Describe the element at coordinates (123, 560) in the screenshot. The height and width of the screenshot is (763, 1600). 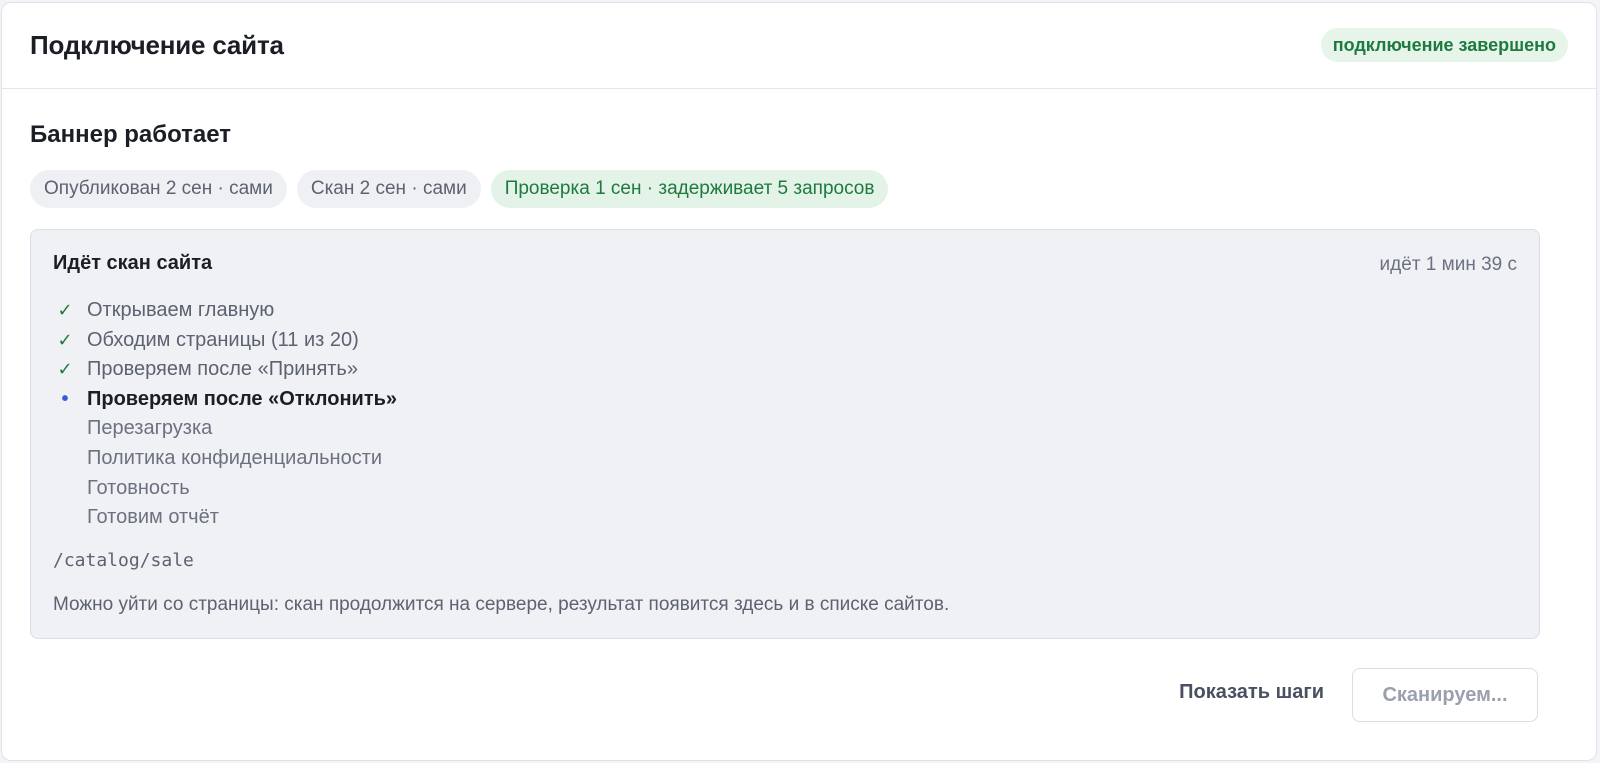
I see `current-scan-path: /catalog/sale` at that location.